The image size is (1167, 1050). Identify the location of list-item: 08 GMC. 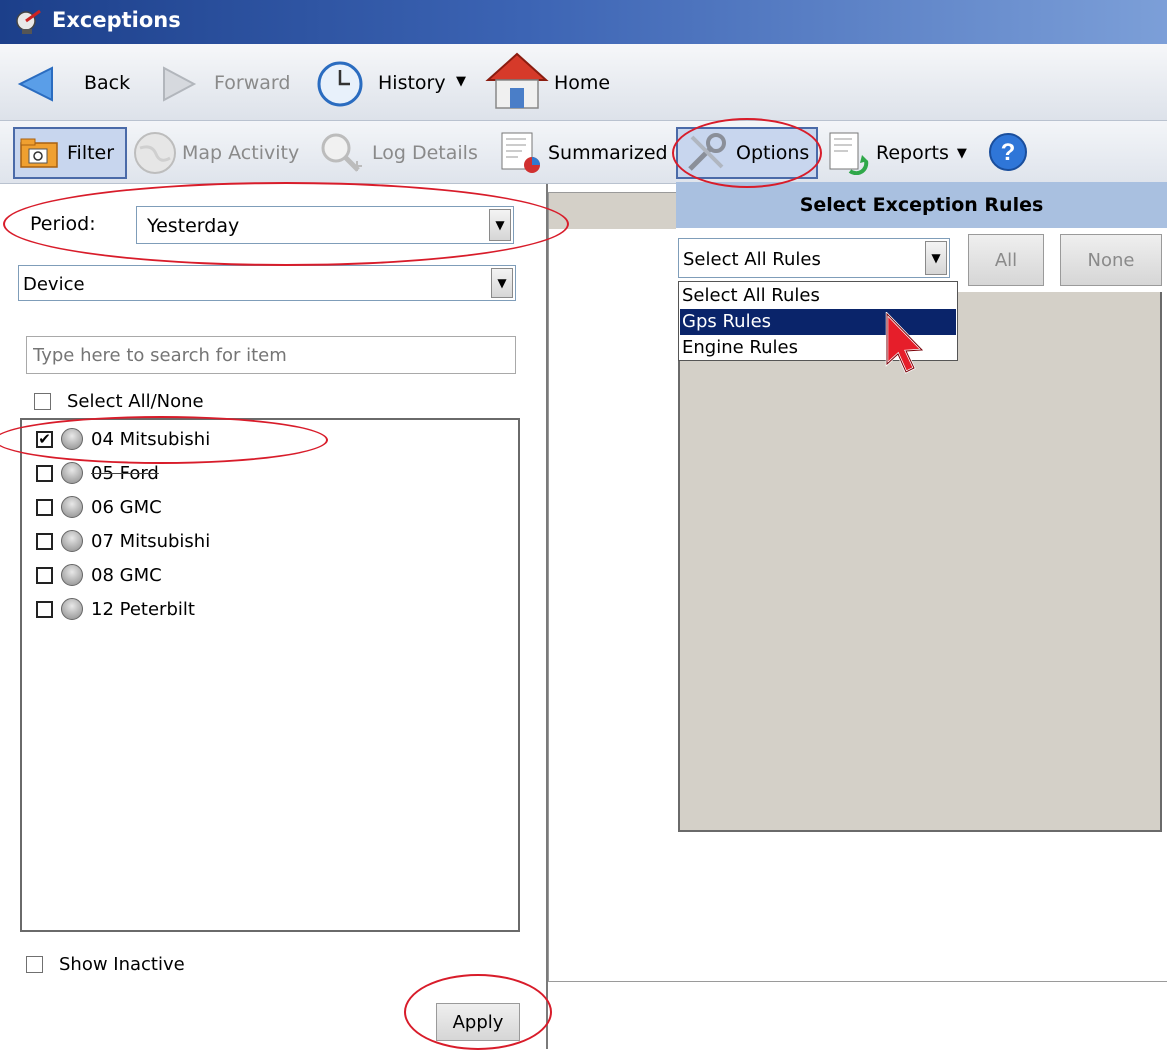
(99, 575).